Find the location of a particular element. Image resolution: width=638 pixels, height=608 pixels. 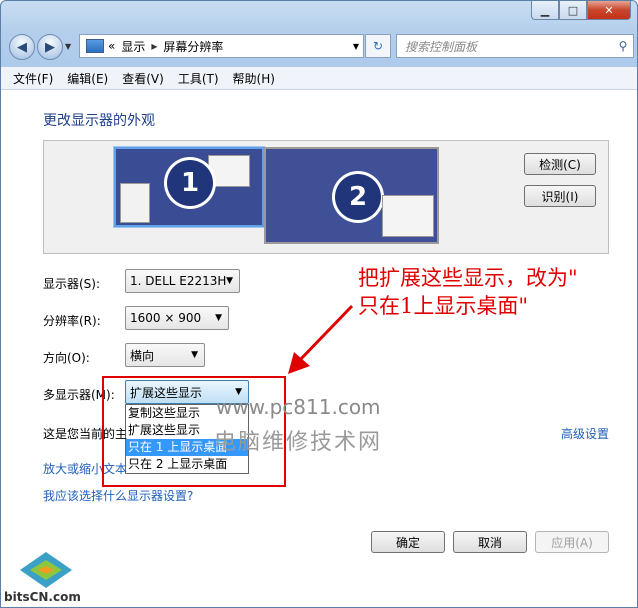

menu-view: 查看(V) is located at coordinates (143, 78).